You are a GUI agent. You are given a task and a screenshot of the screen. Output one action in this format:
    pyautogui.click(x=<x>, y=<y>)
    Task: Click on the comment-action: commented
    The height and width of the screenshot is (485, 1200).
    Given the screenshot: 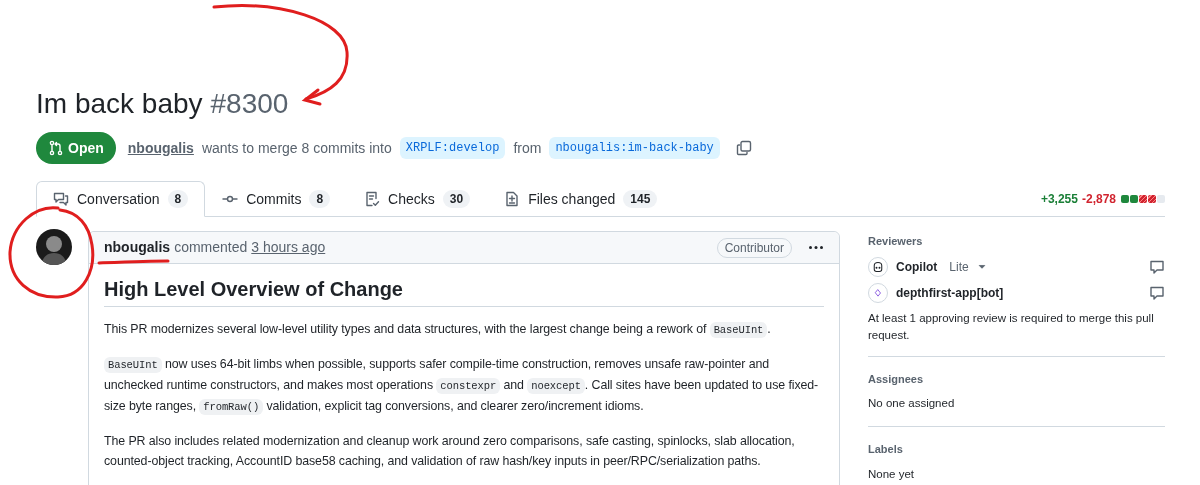 What is the action you would take?
    pyautogui.click(x=211, y=247)
    